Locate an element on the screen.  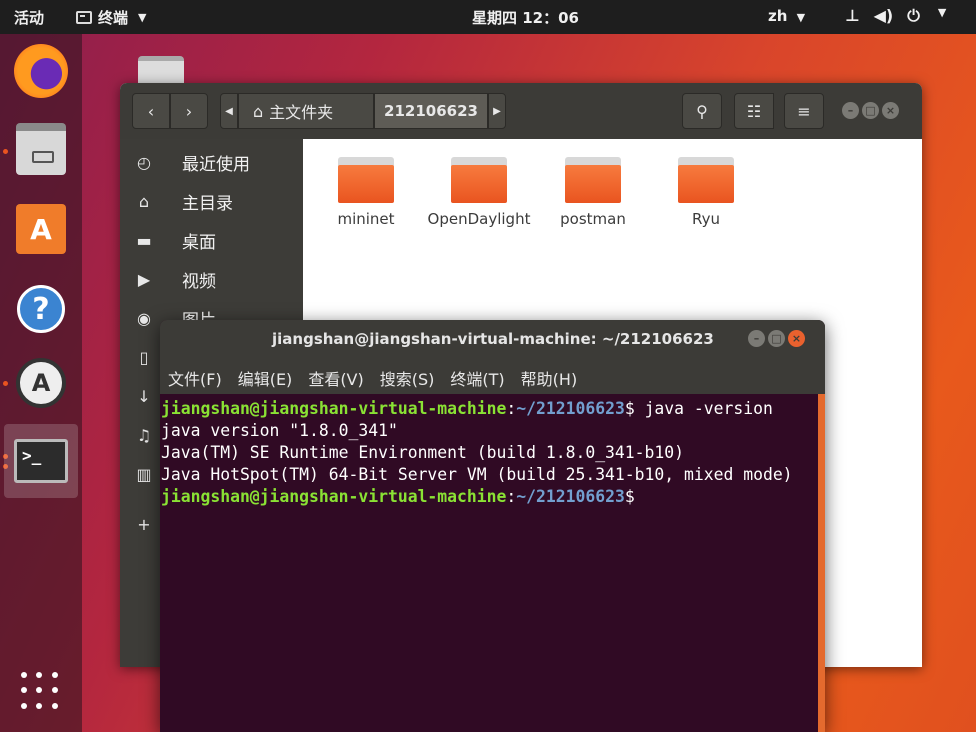
software-icon: A is located at coordinates (41, 229).